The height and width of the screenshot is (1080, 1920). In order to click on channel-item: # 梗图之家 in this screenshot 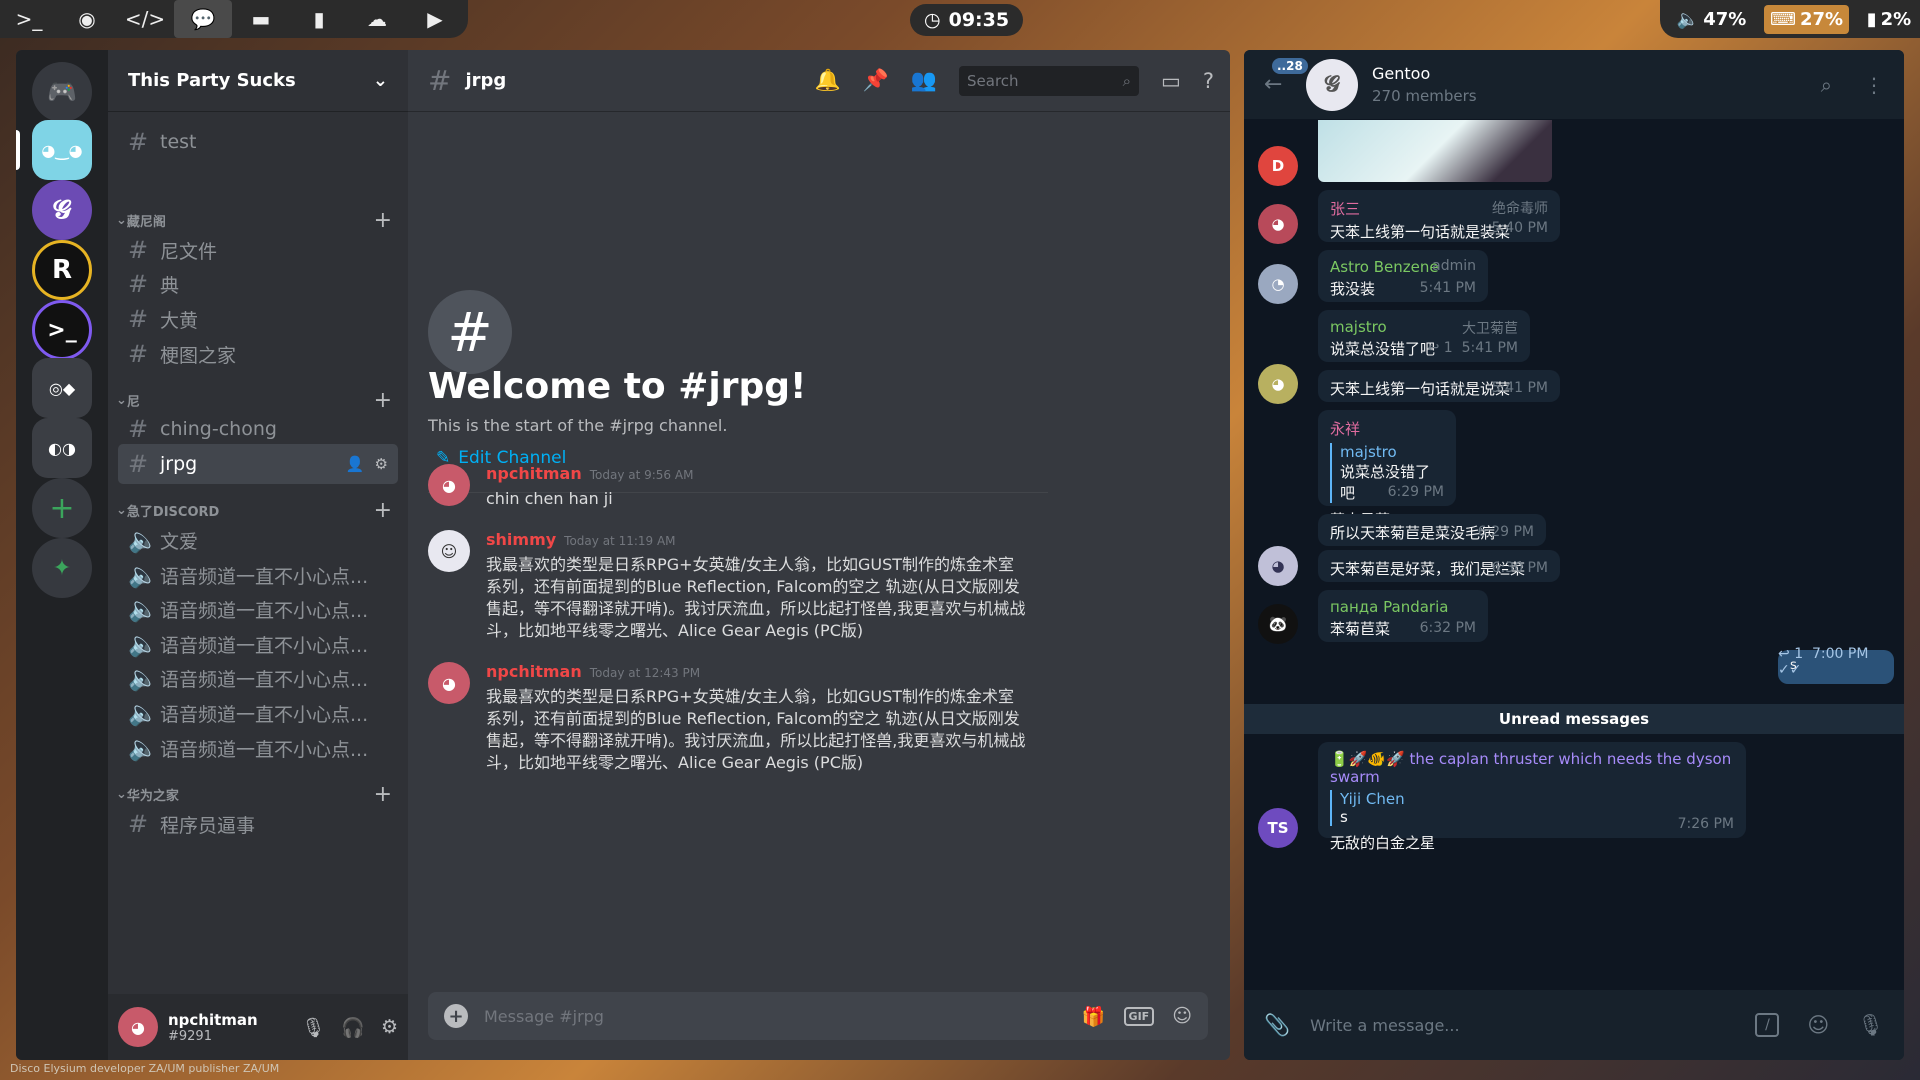, I will do `click(258, 354)`.